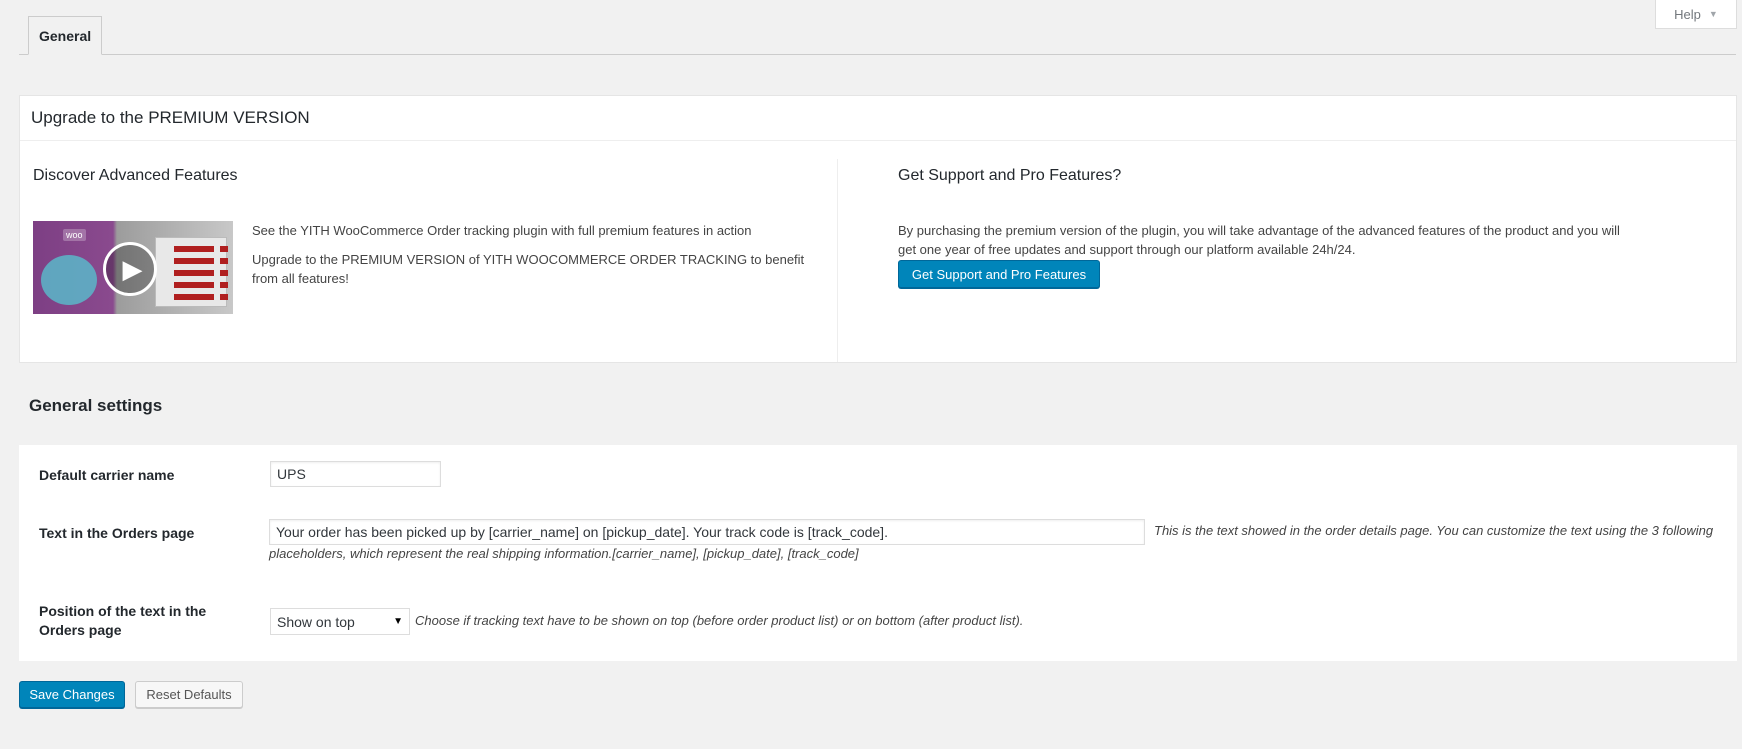 This screenshot has width=1742, height=749. Describe the element at coordinates (398, 621) in the screenshot. I see `dropdown-arrow-icon: ▼` at that location.